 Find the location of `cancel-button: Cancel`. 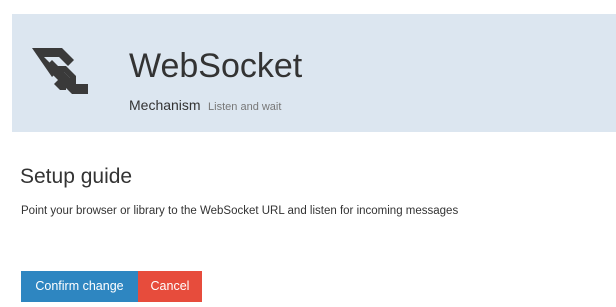

cancel-button: Cancel is located at coordinates (170, 286).